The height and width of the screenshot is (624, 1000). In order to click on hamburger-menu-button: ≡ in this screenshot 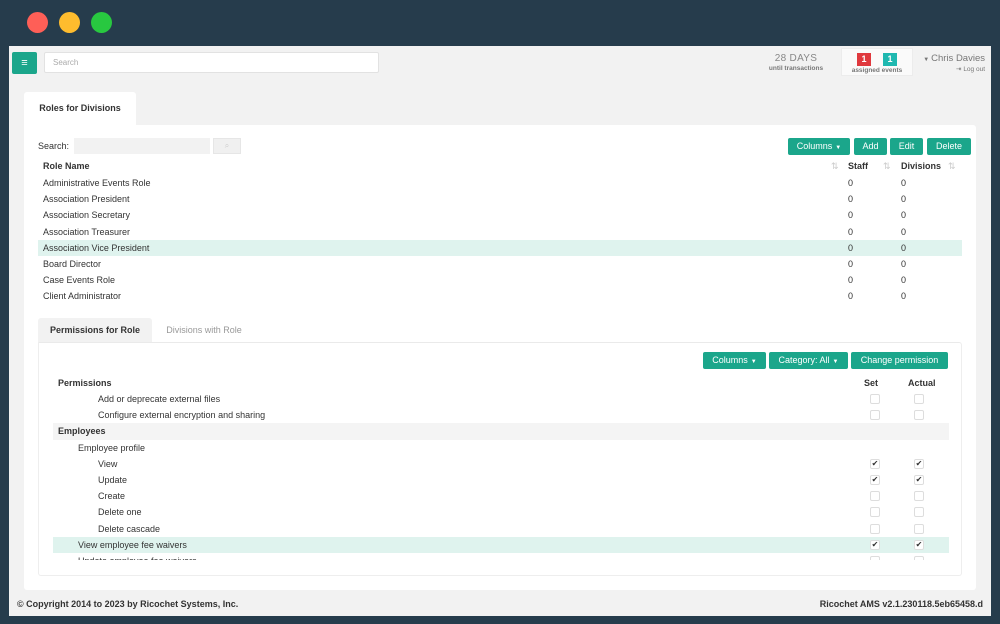, I will do `click(24, 63)`.